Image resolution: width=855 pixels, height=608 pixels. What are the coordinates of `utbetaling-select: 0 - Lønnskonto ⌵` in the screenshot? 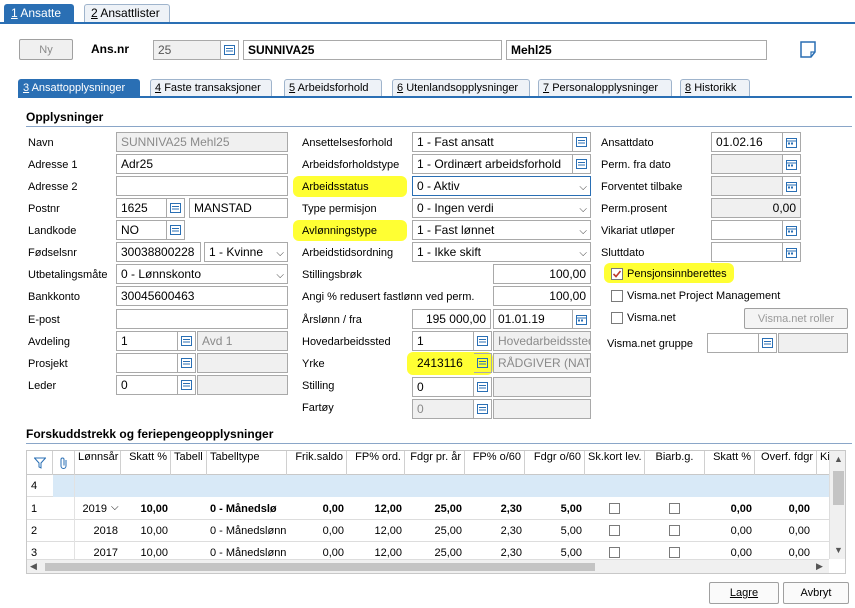 It's located at (202, 274).